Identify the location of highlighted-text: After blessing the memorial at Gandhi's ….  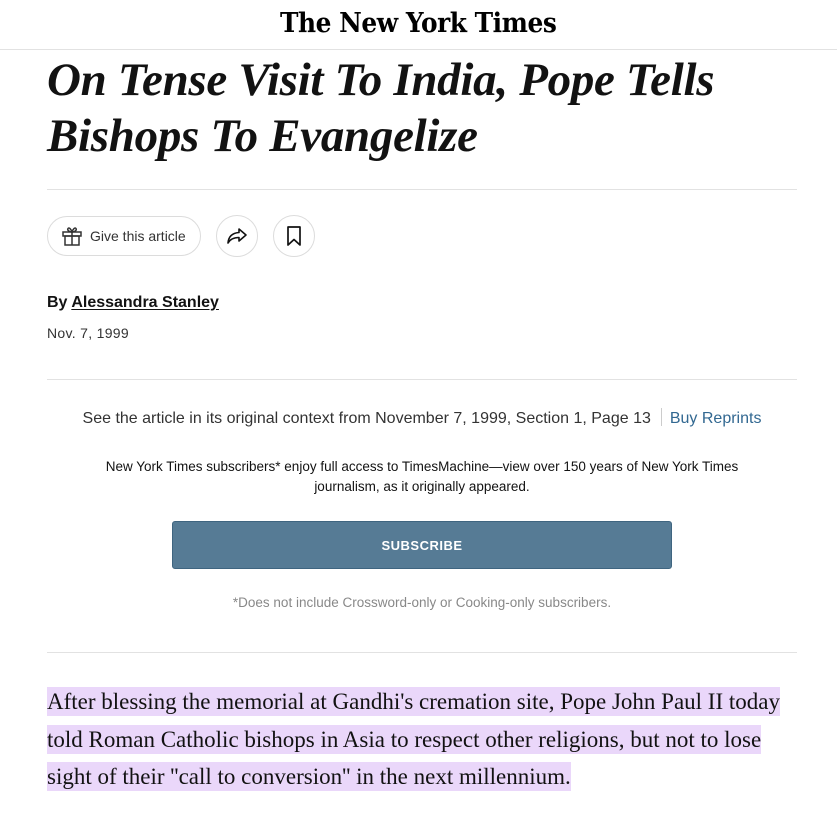
(413, 739).